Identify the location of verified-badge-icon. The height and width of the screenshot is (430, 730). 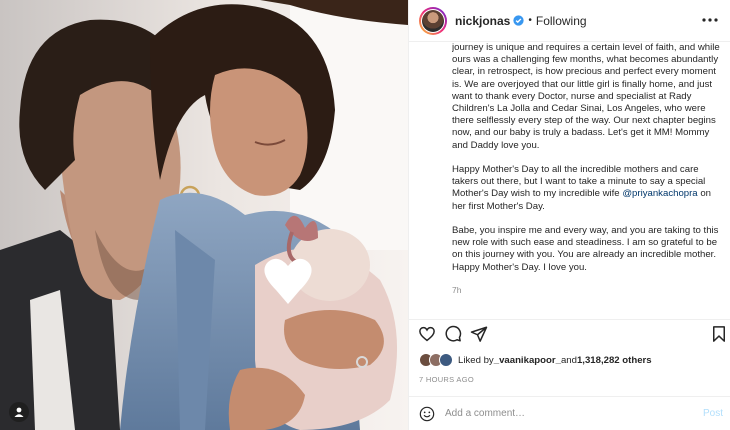
(518, 20).